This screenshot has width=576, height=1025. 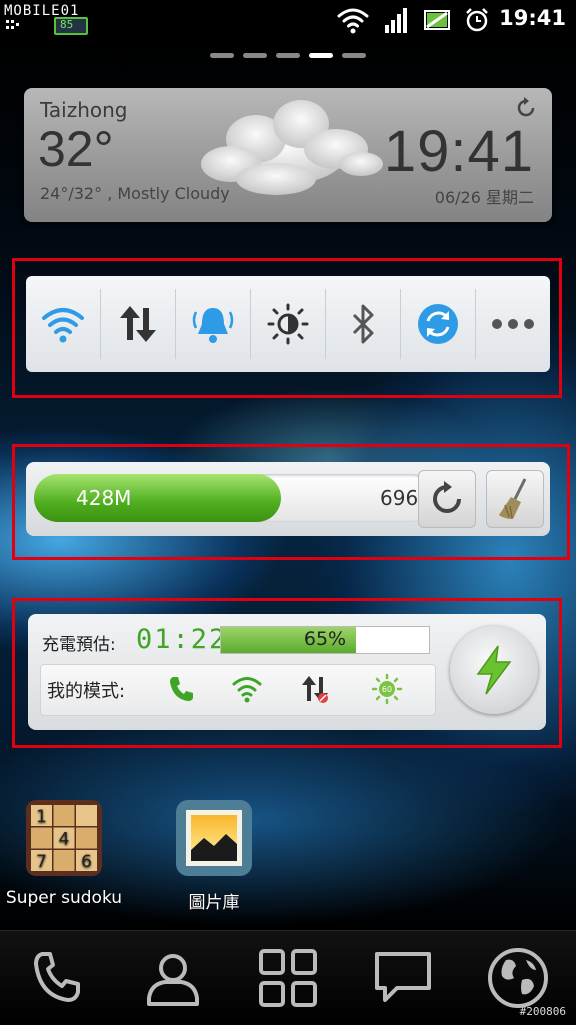 I want to click on app-label: Super sudoku, so click(x=64, y=898).